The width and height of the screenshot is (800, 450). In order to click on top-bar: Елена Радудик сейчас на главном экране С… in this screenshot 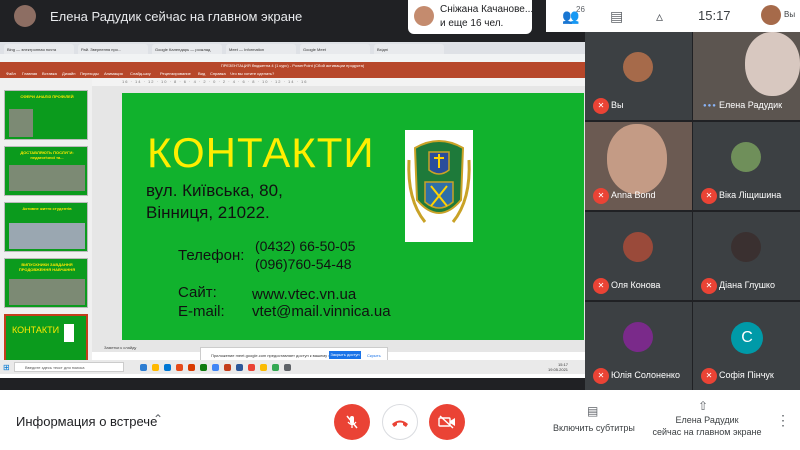, I will do `click(400, 17)`.